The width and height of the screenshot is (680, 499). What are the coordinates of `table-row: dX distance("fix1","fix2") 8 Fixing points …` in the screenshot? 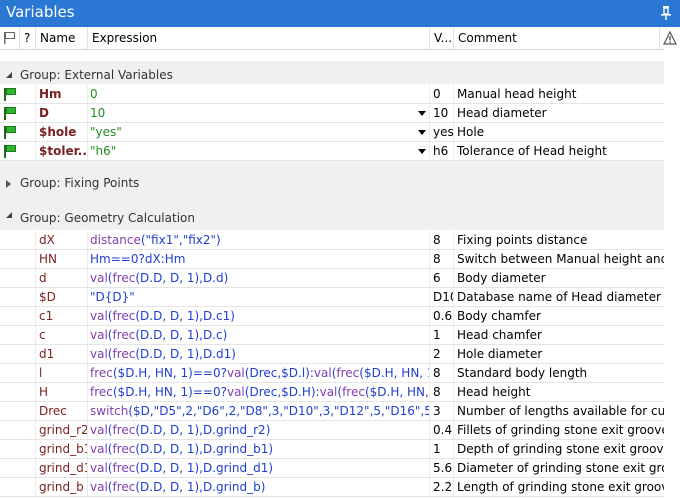 It's located at (340, 240).